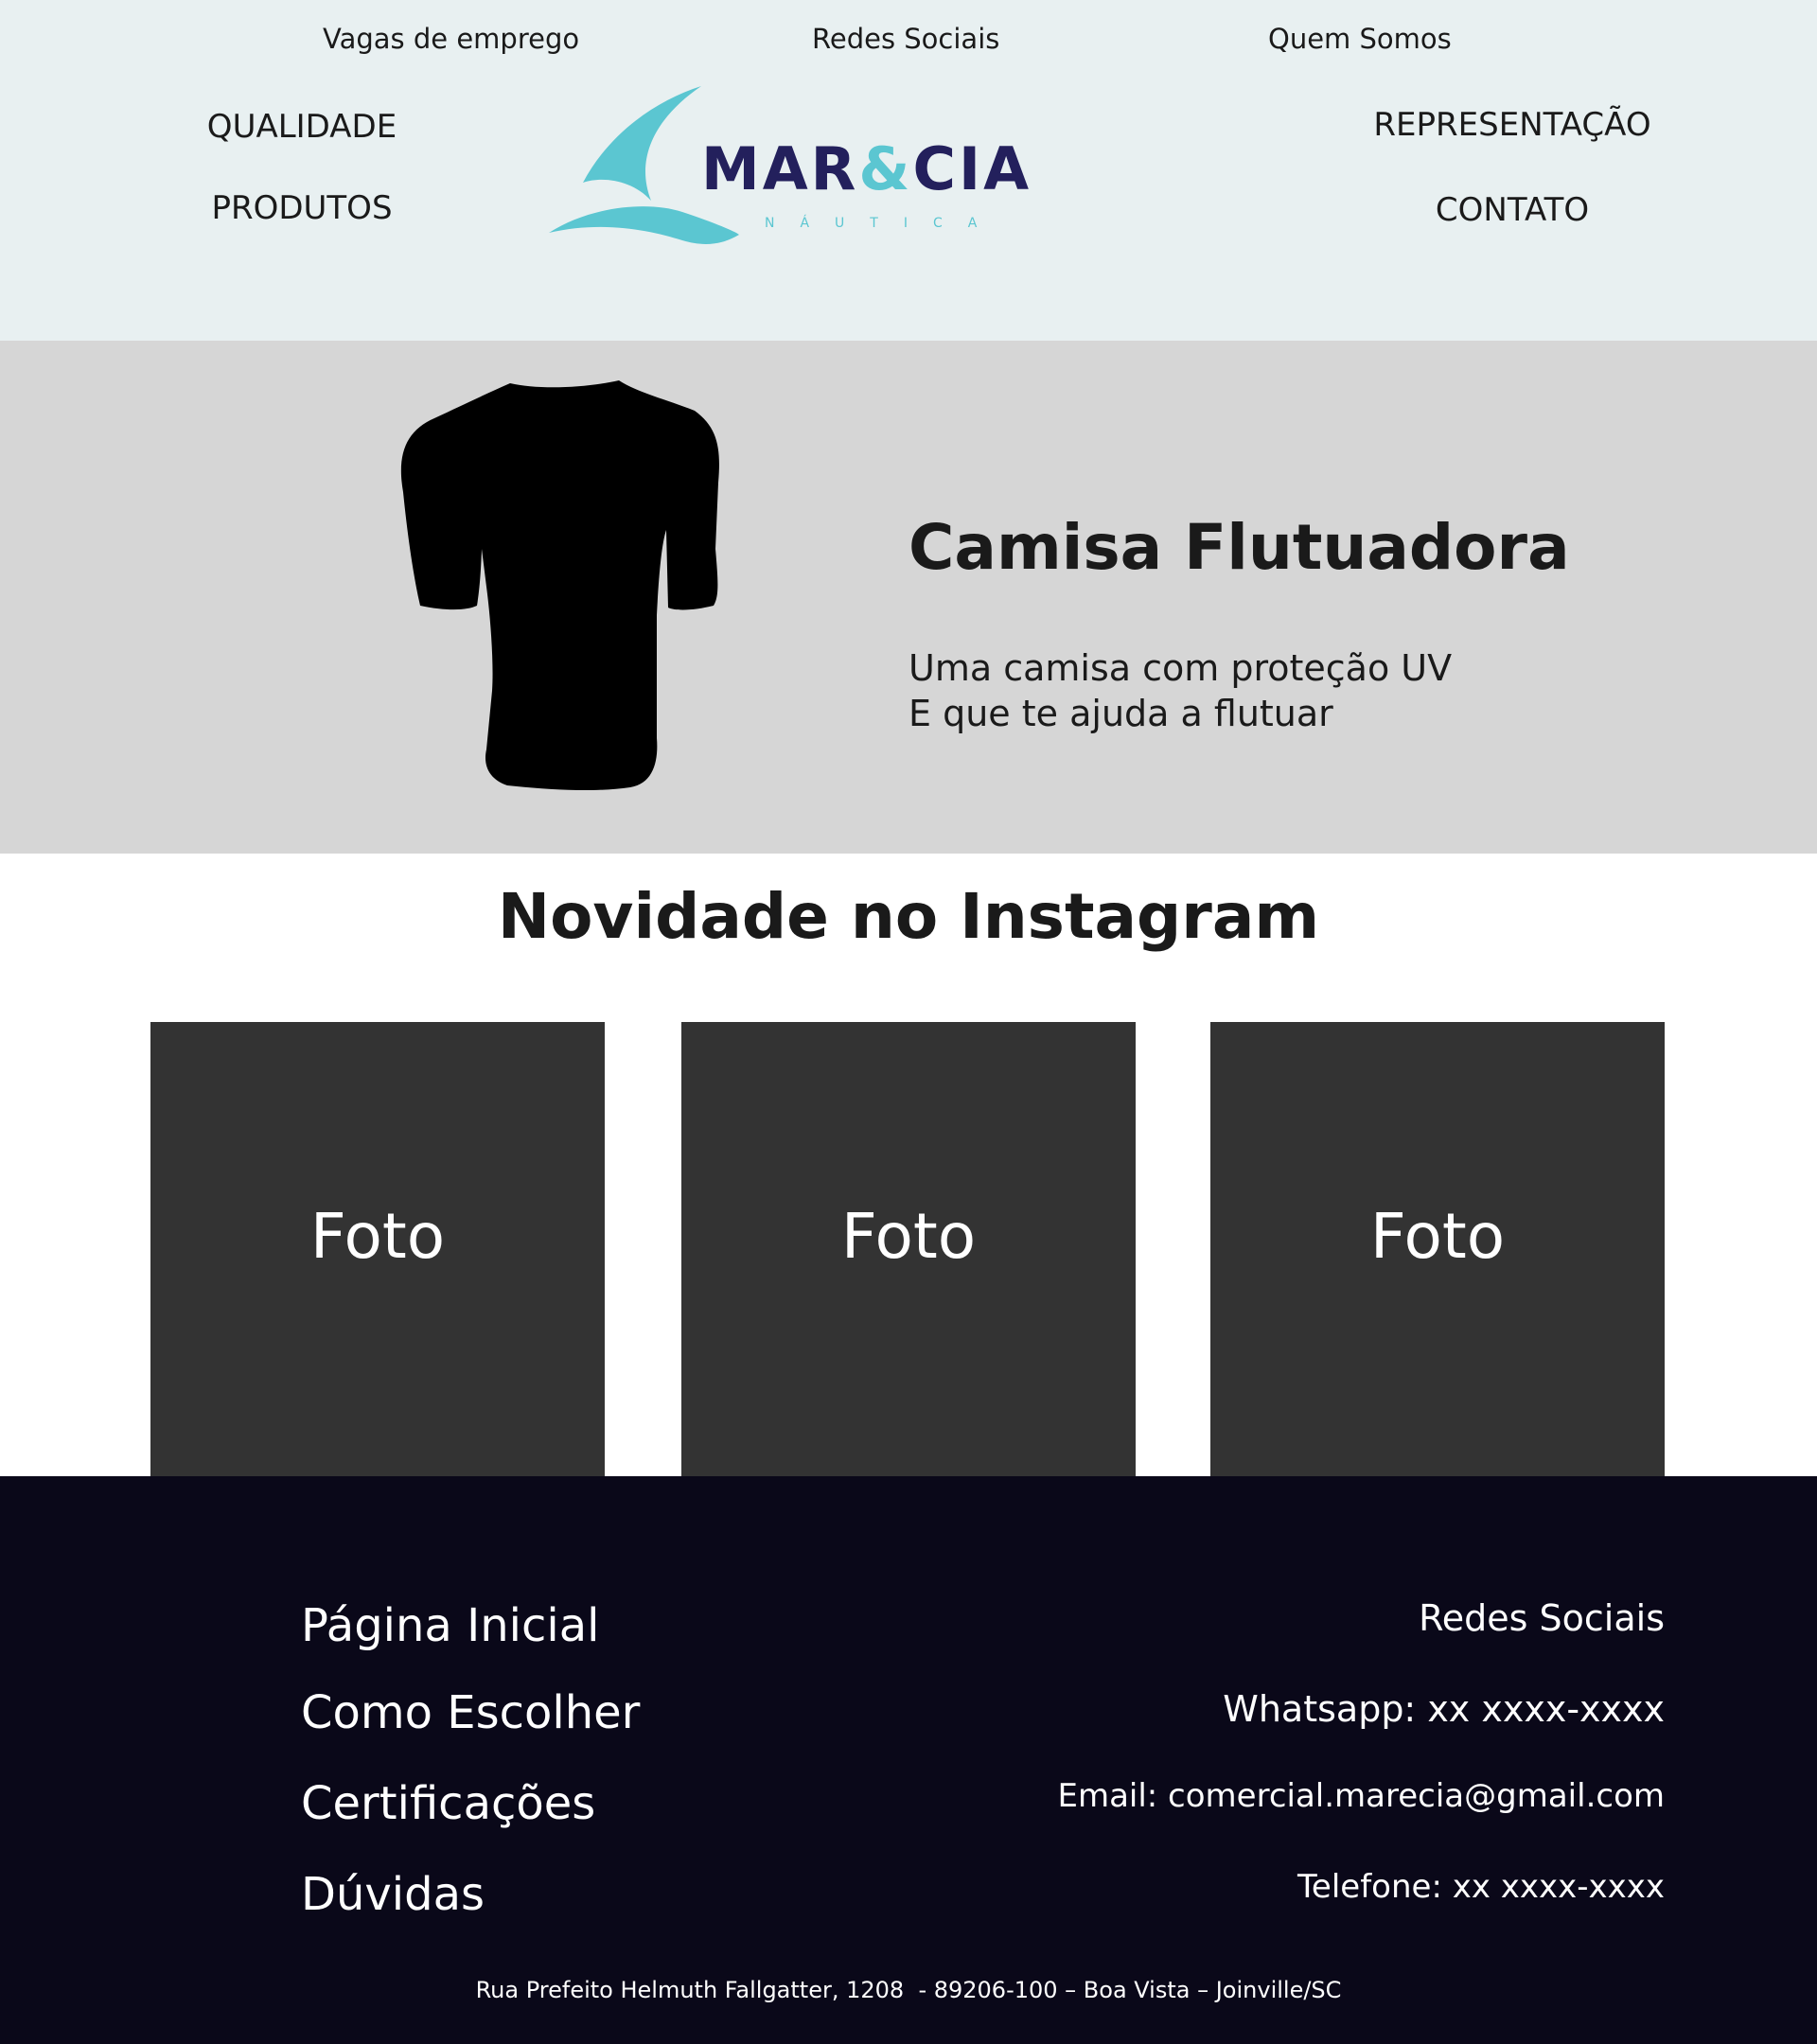 This screenshot has width=1817, height=2044. I want to click on brand-logo: MAR&CIA NÁUTICA, so click(810, 166).